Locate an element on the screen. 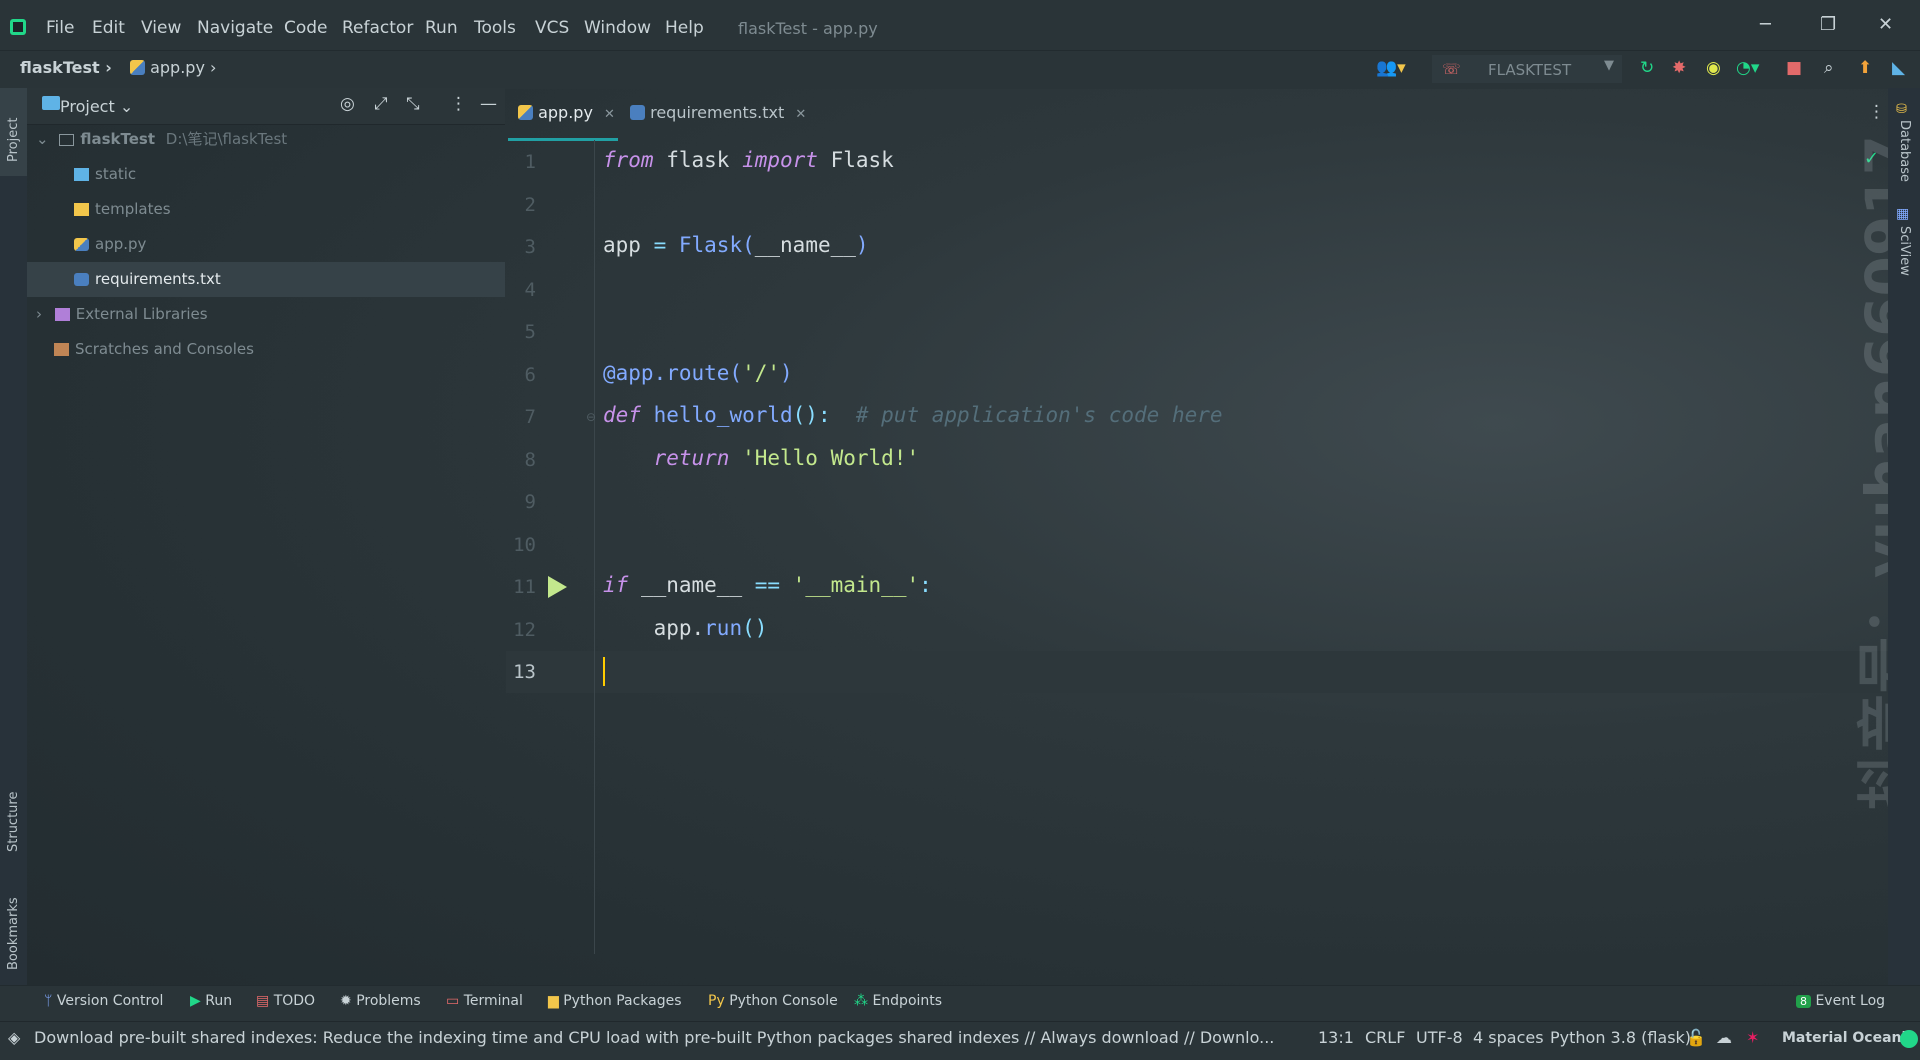 This screenshot has height=1060, width=1920. tree-item-requirements: requirements.txt is located at coordinates (147, 279).